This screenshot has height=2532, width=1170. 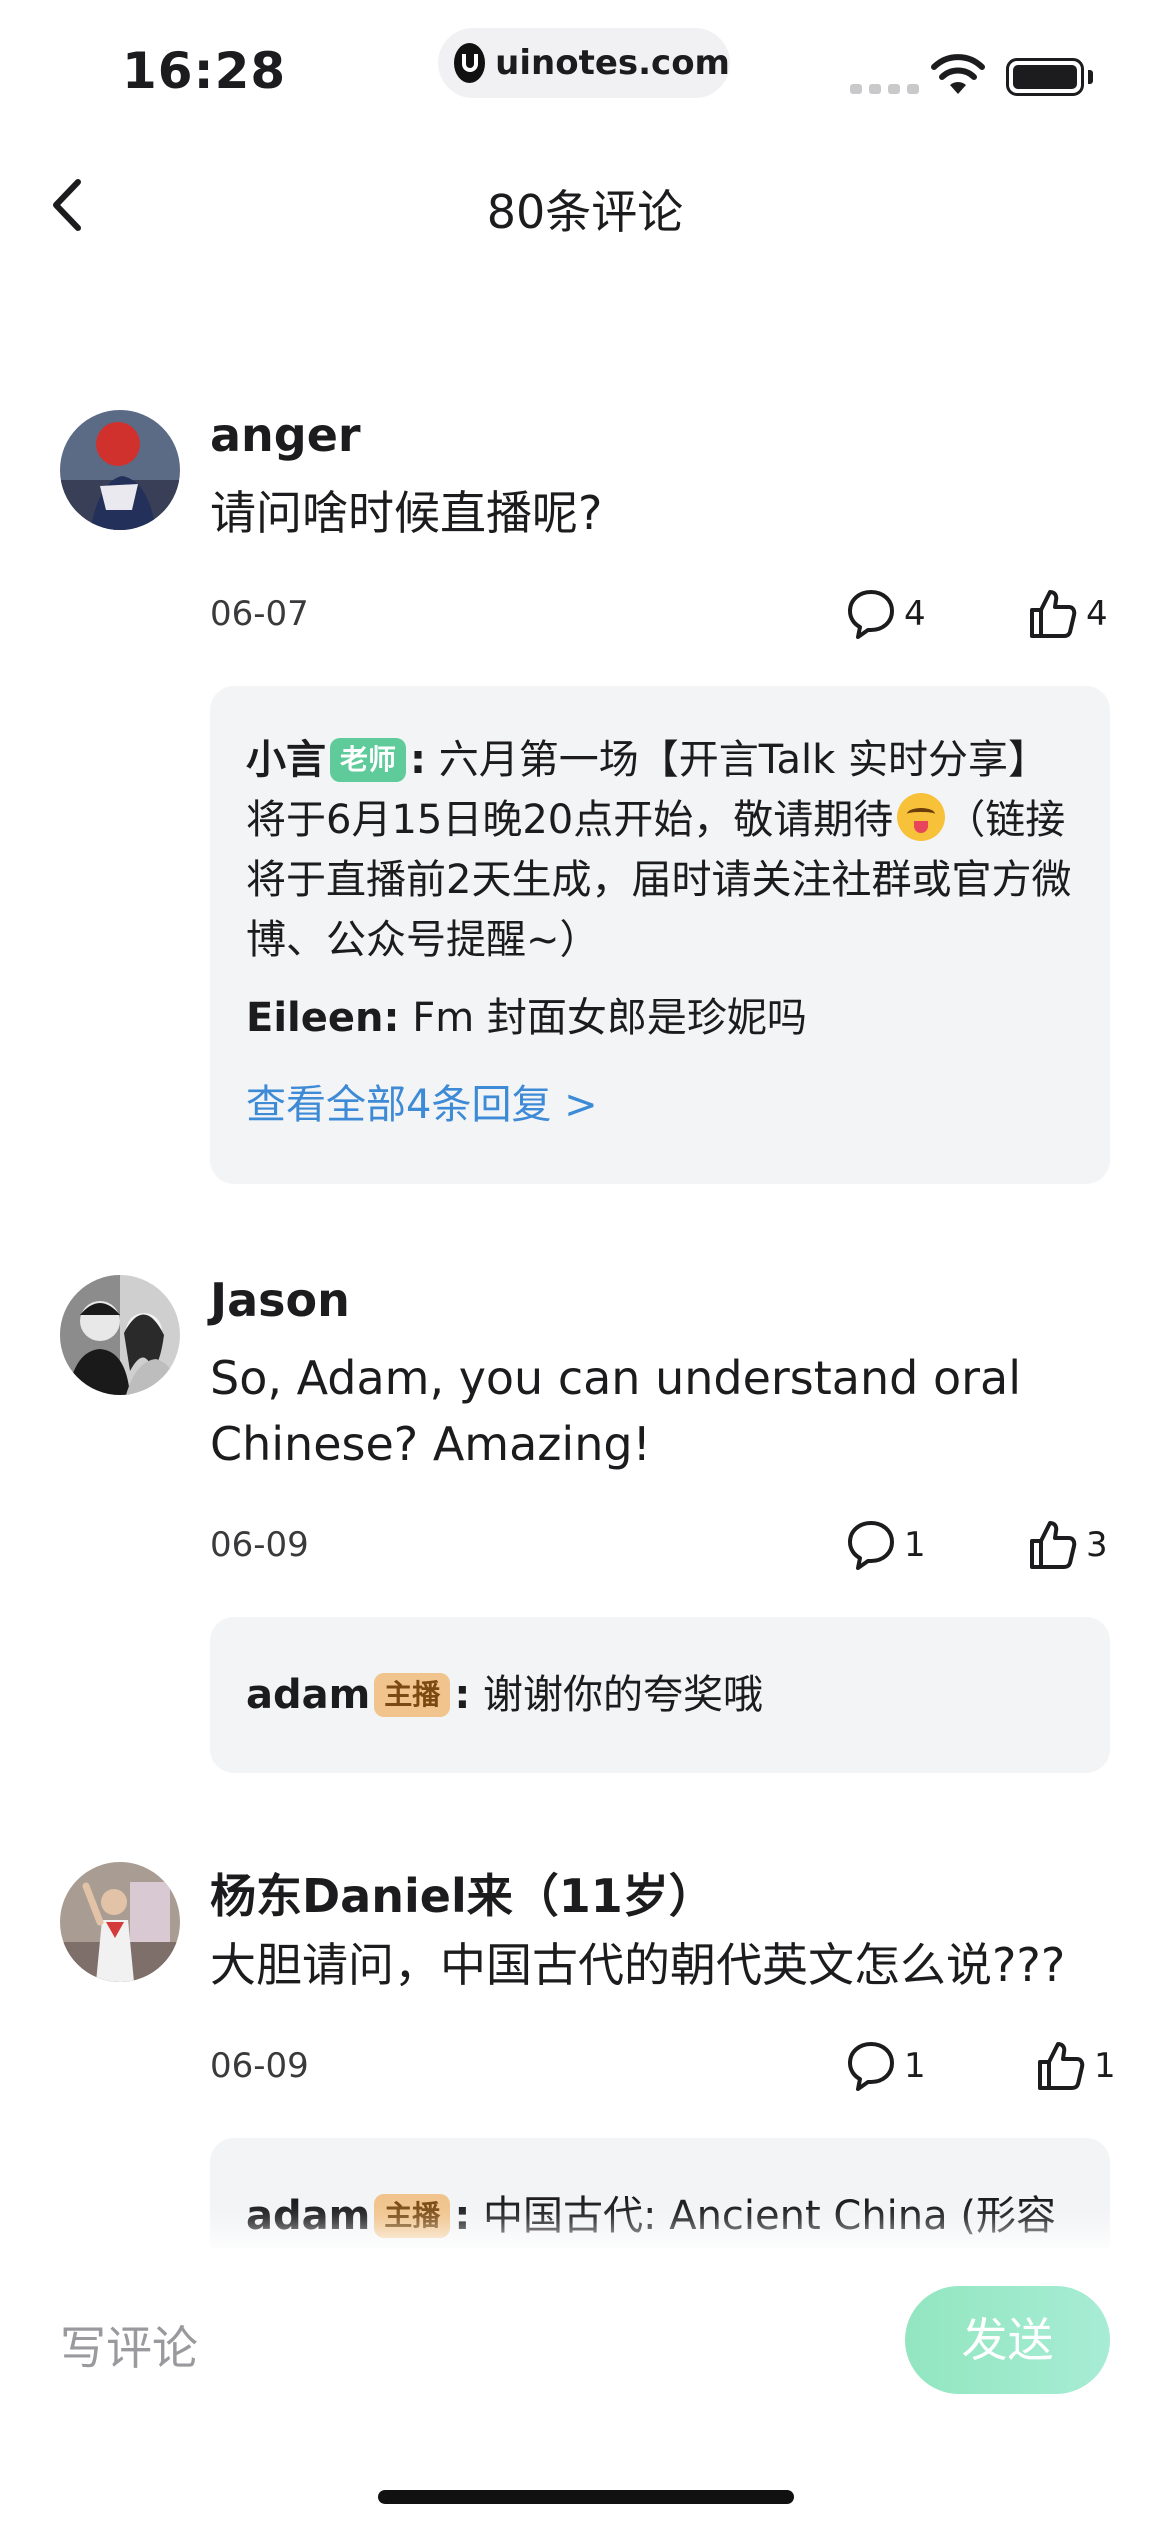 What do you see at coordinates (1045, 77) in the screenshot?
I see `battery-icon` at bounding box center [1045, 77].